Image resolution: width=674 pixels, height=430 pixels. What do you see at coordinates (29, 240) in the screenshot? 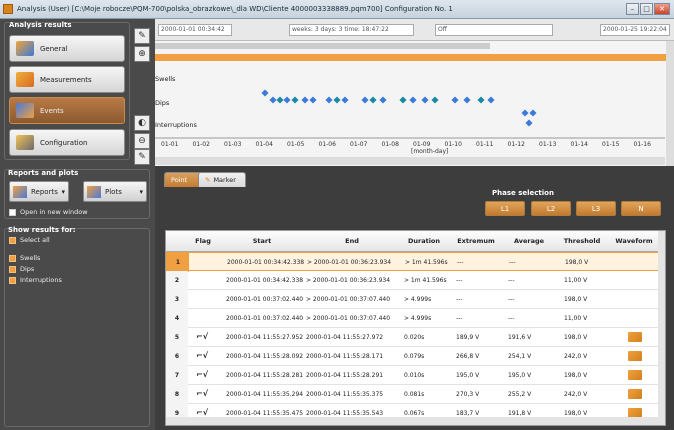
I see `select-all-checkbox: Select all` at bounding box center [29, 240].